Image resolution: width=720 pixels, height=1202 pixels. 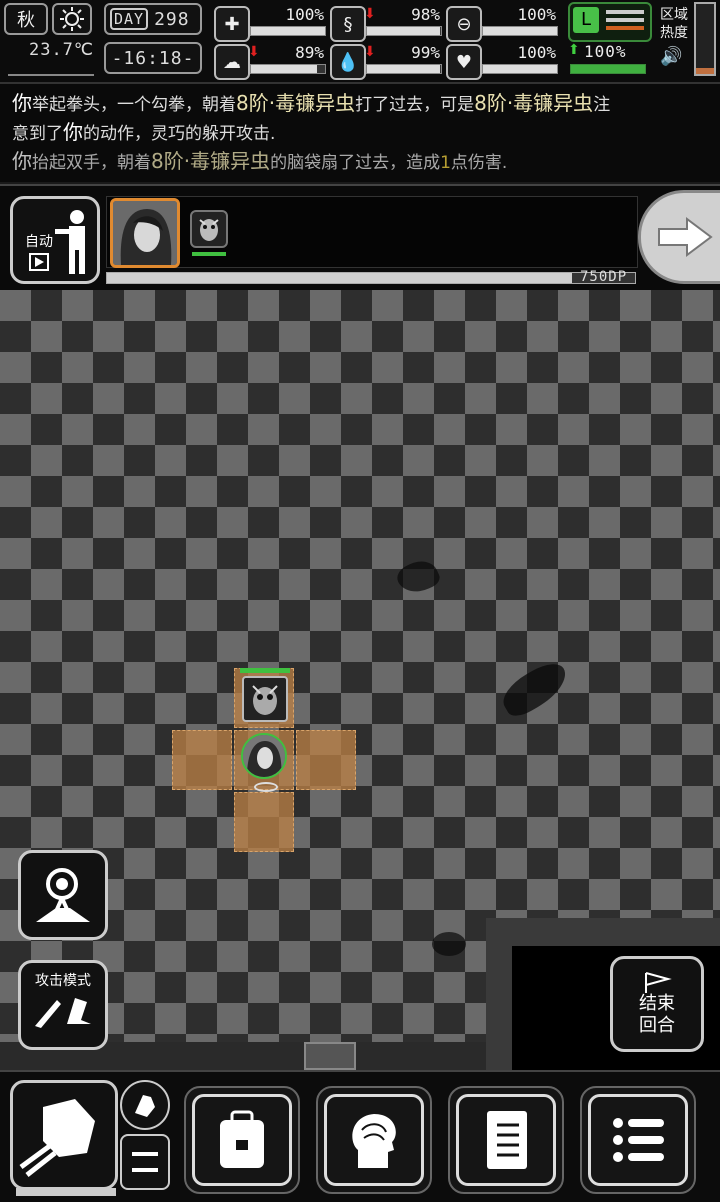 I want to click on medkit-icon: ✚, so click(x=232, y=24).